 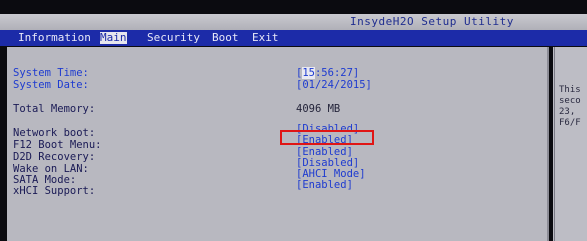 What do you see at coordinates (54, 157) in the screenshot?
I see `d2d-recovery-label: D2D Recovery:` at bounding box center [54, 157].